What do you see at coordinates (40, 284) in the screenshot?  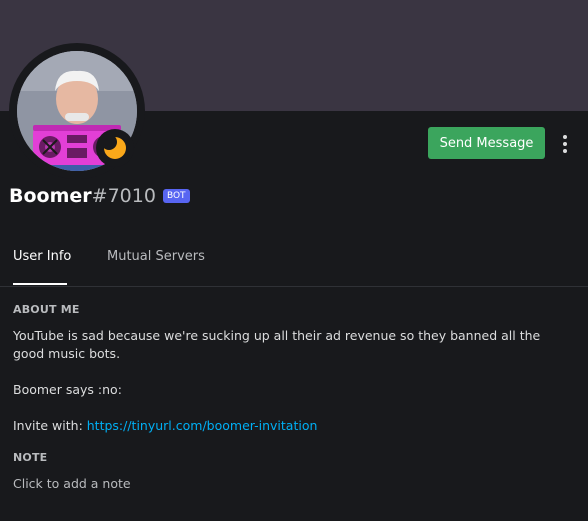 I see `active-tab-indicator` at bounding box center [40, 284].